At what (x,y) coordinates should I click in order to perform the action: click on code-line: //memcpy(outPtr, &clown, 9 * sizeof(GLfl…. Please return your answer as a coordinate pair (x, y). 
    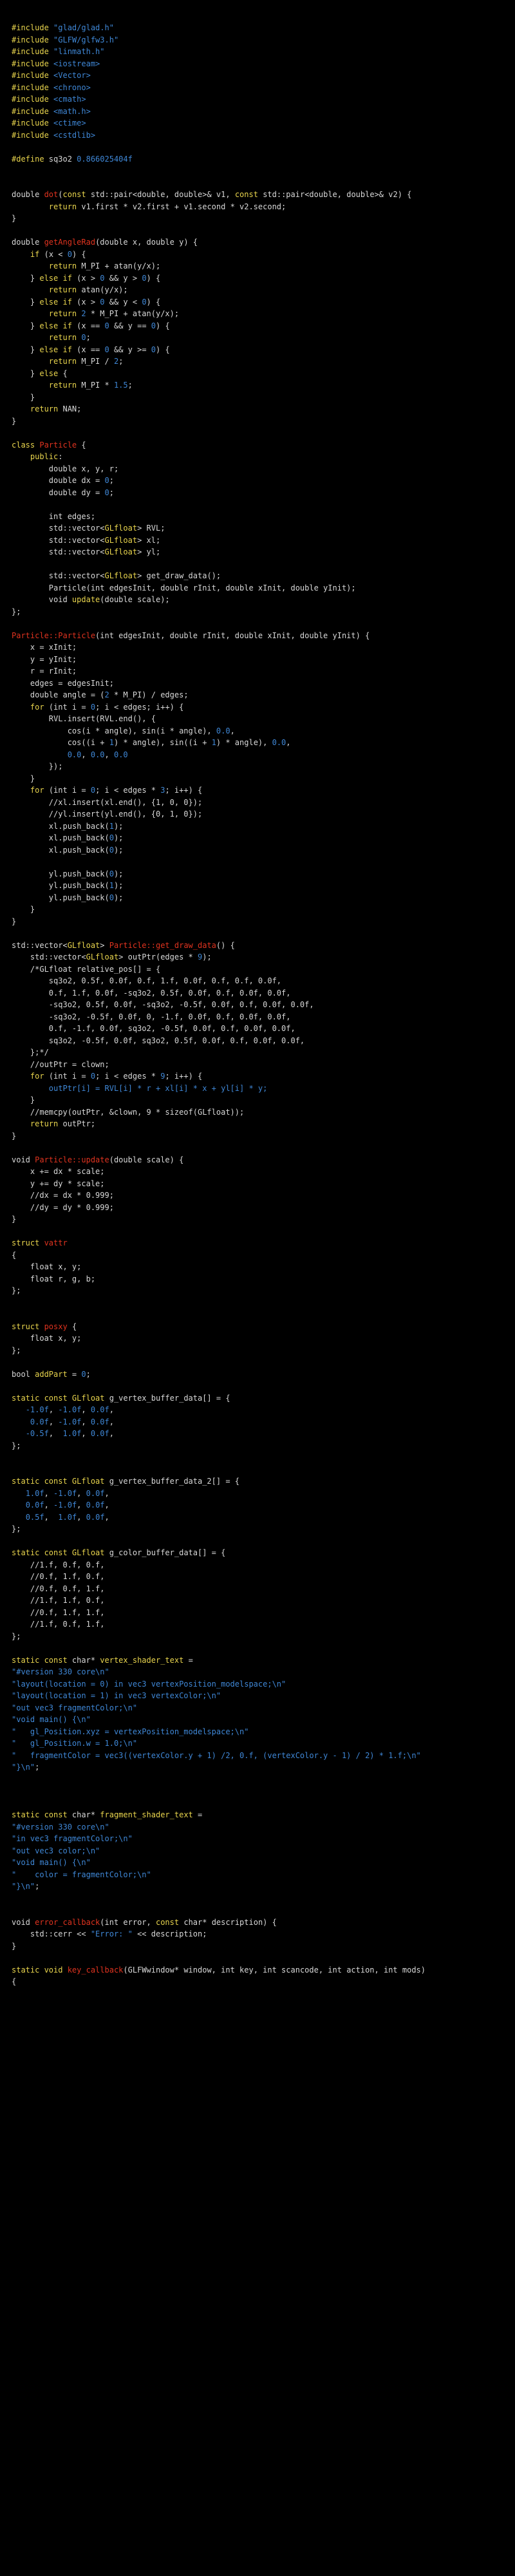
    Looking at the image, I should click on (263, 1112).